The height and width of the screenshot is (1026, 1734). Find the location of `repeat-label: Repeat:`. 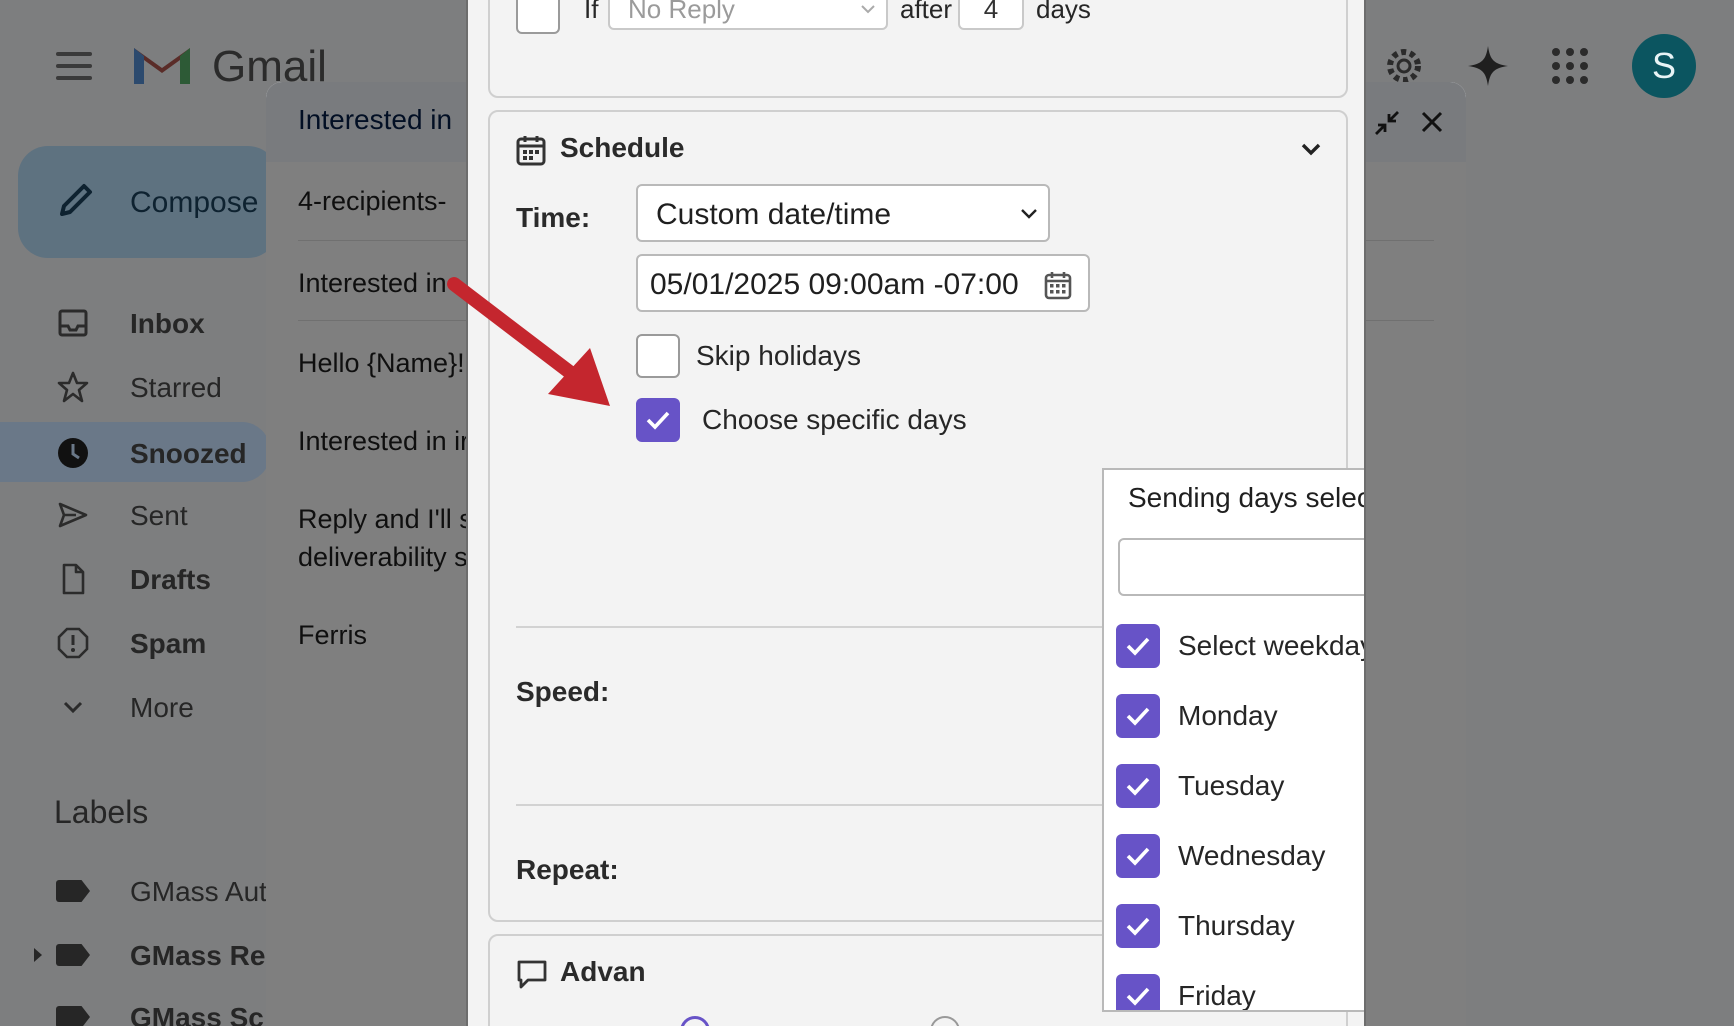

repeat-label: Repeat: is located at coordinates (567, 869).